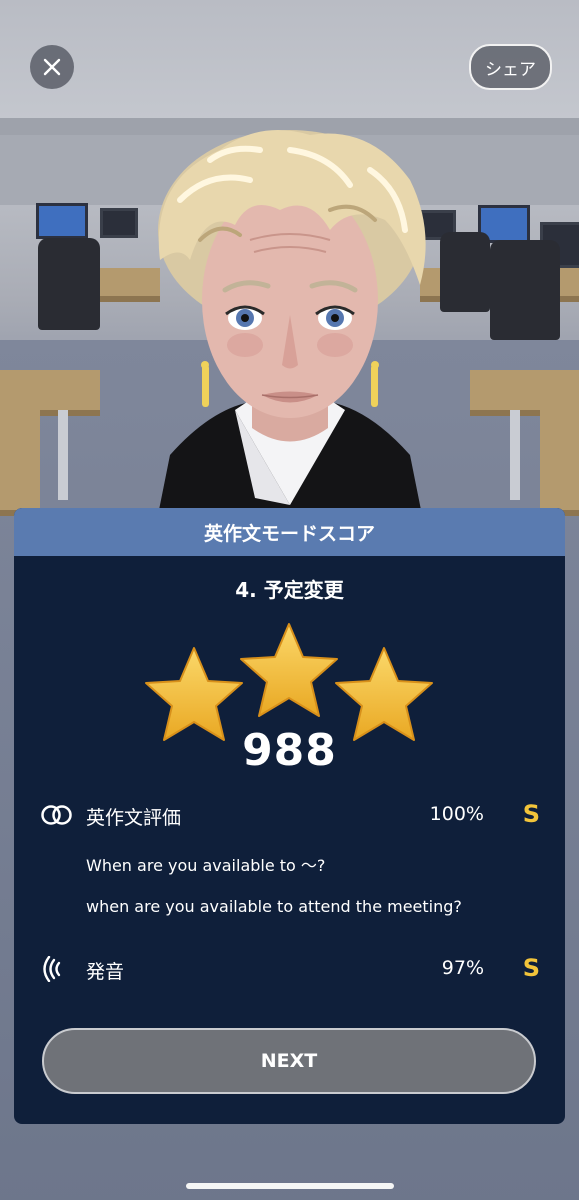  I want to click on writing-percent: 100%, so click(456, 814).